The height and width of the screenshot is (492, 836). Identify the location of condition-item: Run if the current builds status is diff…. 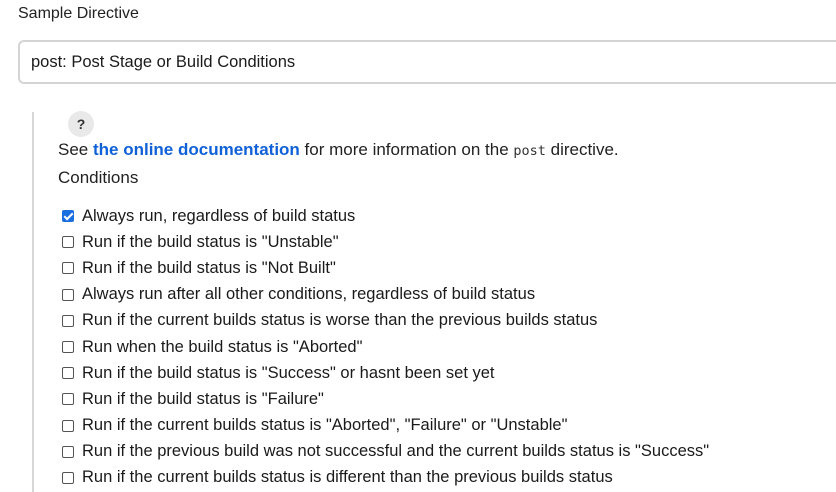
(385, 478).